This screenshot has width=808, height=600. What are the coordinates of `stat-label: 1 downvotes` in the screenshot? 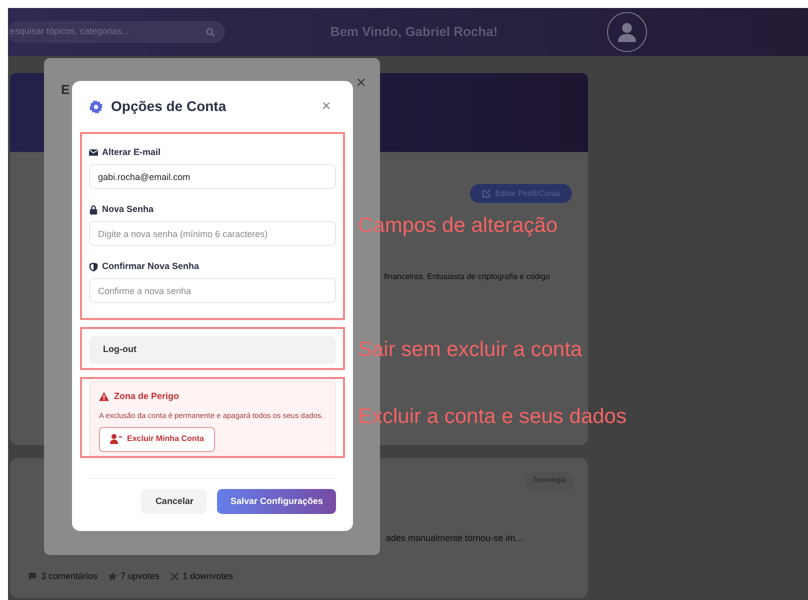 It's located at (208, 576).